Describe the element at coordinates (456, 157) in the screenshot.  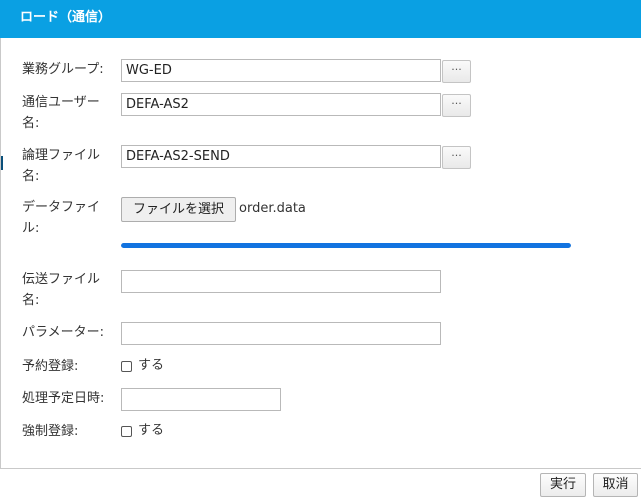
I see `logical-file-browse-button: ···` at that location.